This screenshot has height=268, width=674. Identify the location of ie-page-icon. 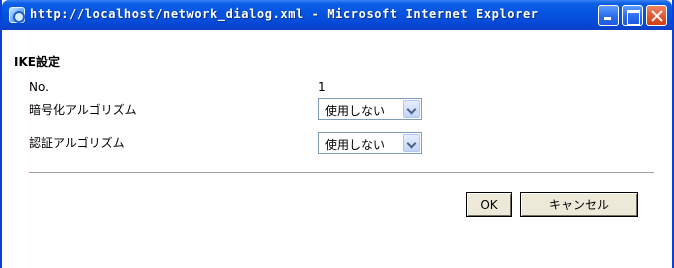
(17, 15).